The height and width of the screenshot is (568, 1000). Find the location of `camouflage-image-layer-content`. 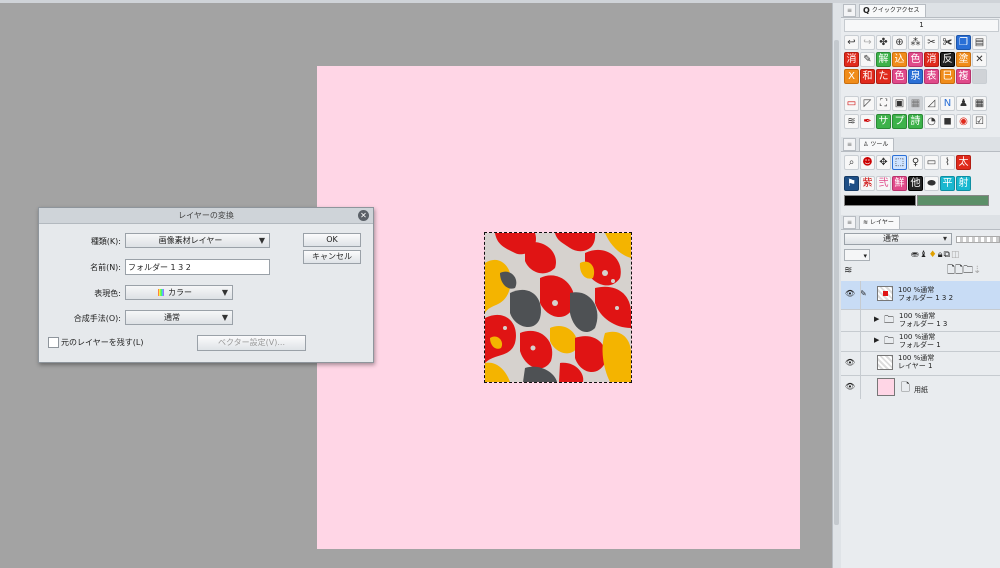

camouflage-image-layer-content is located at coordinates (558, 307).